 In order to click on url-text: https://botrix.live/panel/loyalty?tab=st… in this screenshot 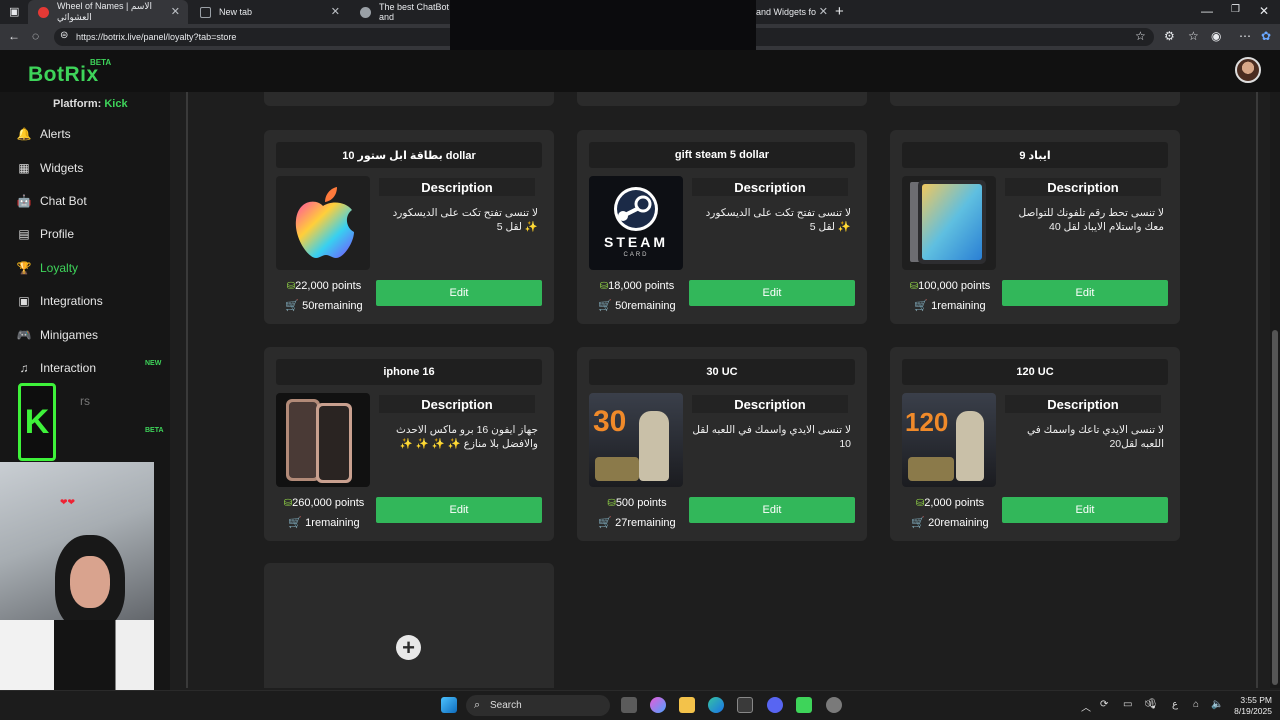, I will do `click(156, 37)`.